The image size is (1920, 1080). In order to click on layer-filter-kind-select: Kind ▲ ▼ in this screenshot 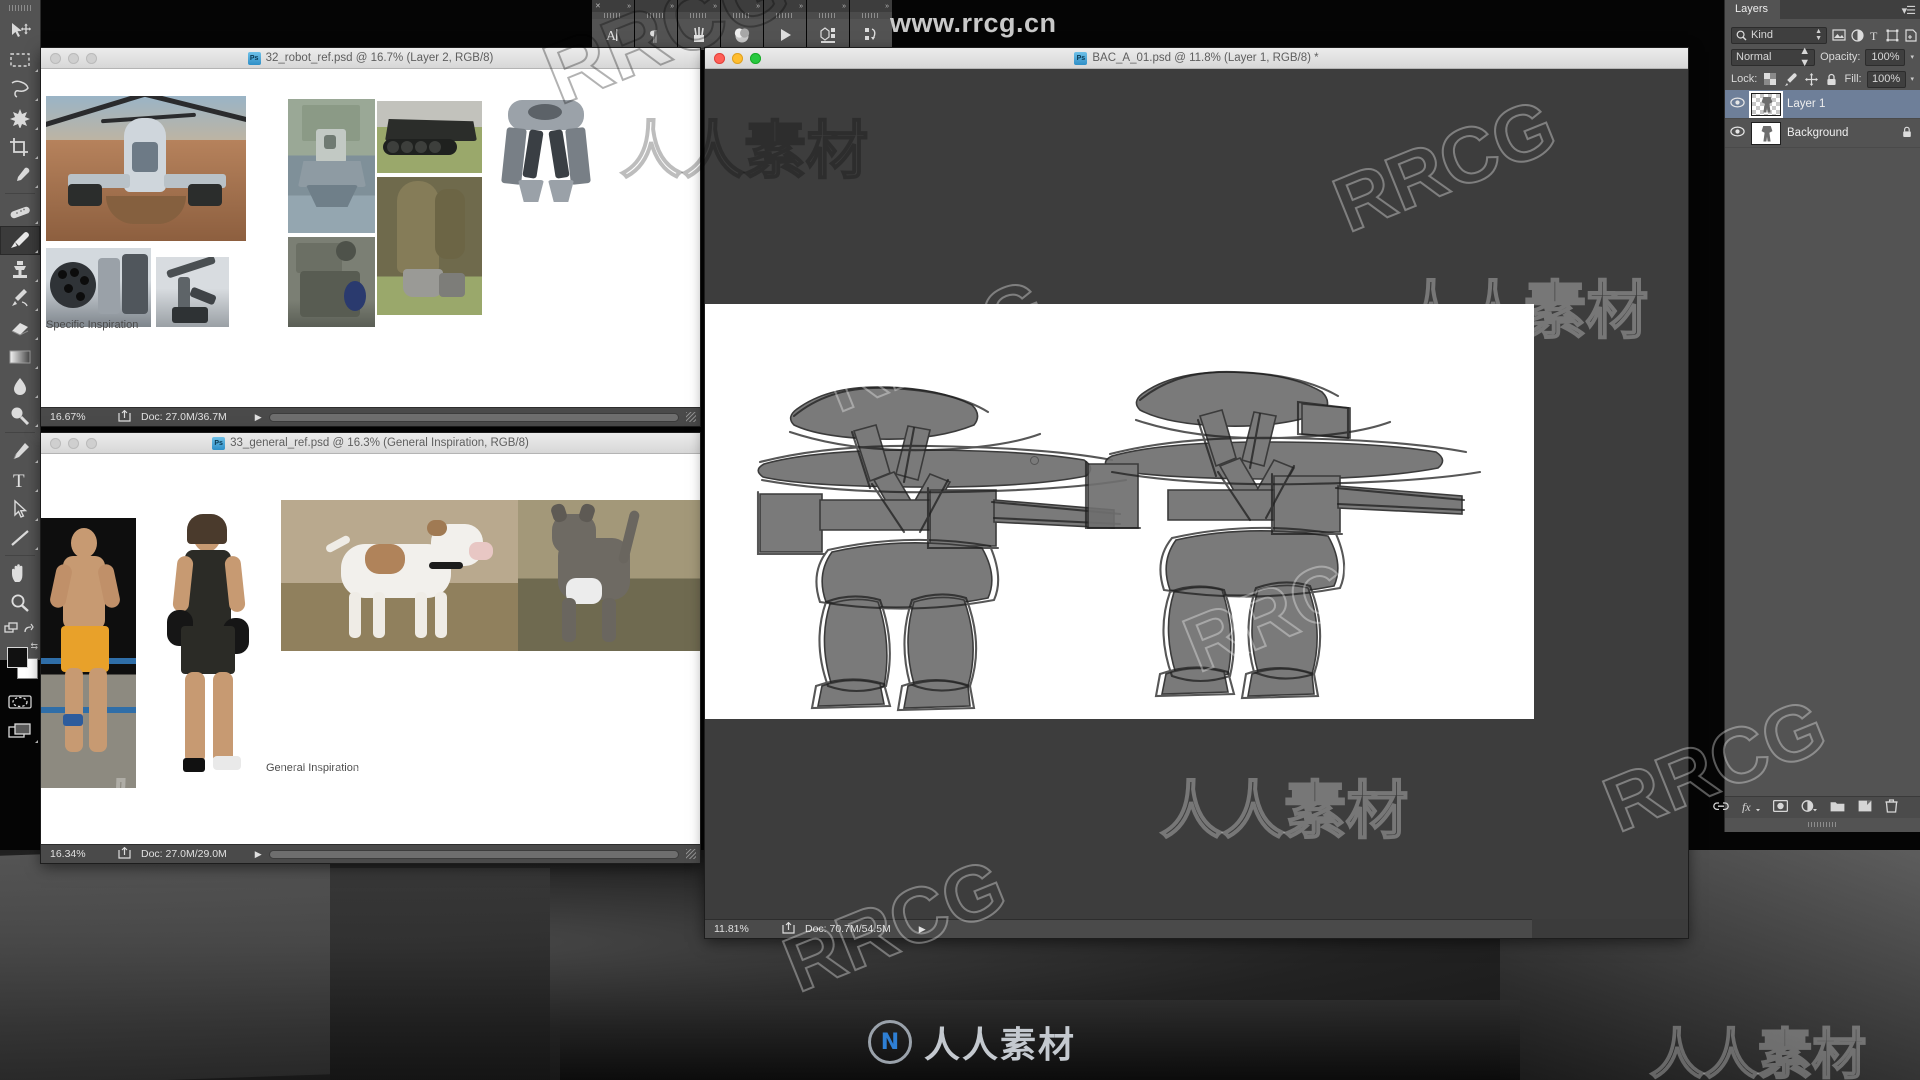, I will do `click(1779, 35)`.